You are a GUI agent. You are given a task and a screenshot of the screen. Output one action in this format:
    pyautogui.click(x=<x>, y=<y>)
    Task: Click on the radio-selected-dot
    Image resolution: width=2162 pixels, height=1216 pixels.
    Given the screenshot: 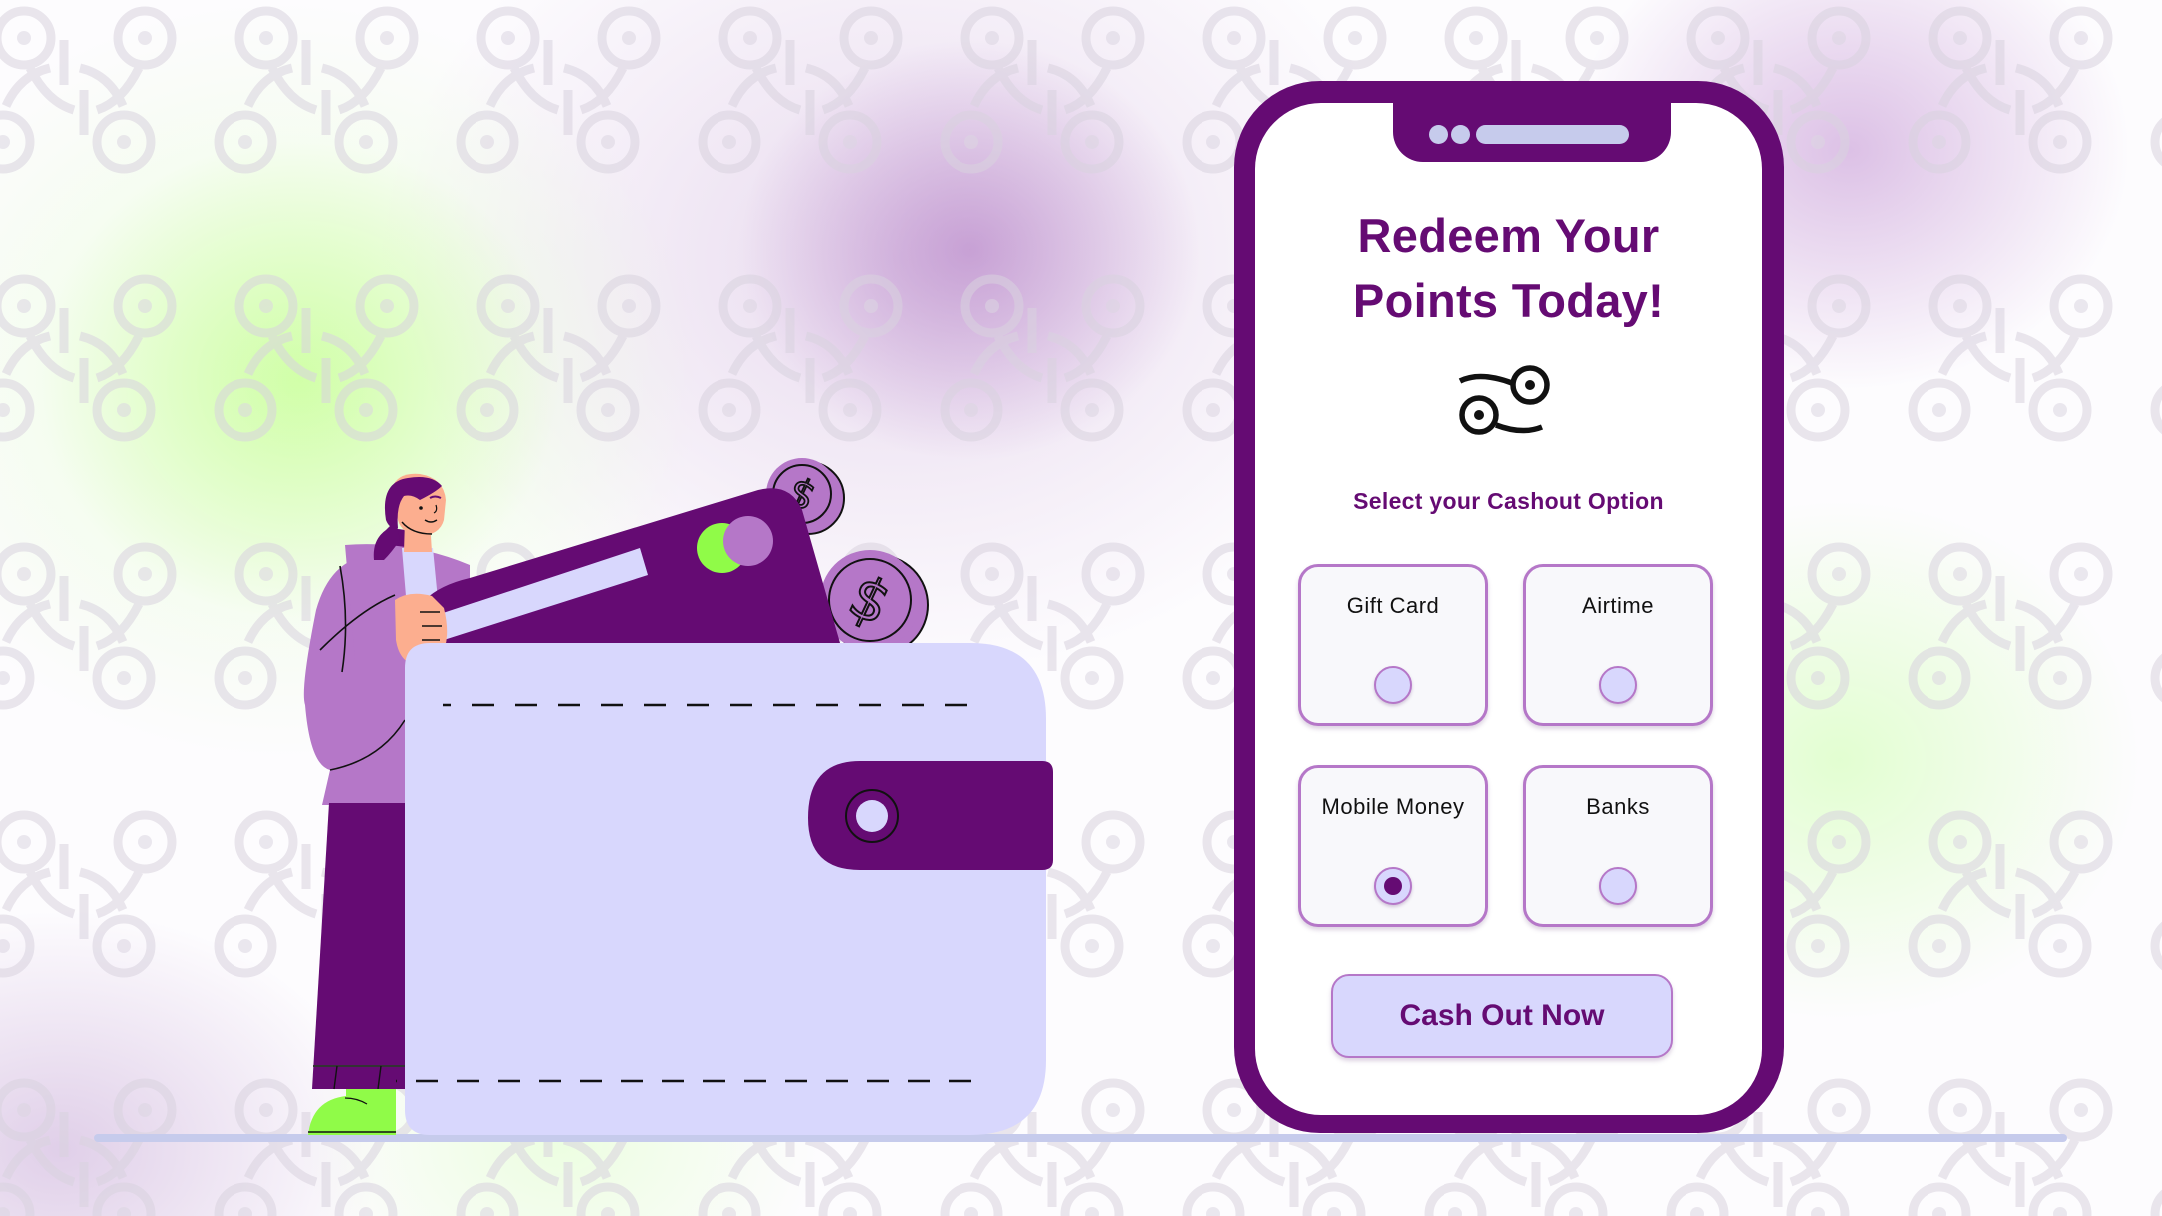 What is the action you would take?
    pyautogui.click(x=1393, y=886)
    